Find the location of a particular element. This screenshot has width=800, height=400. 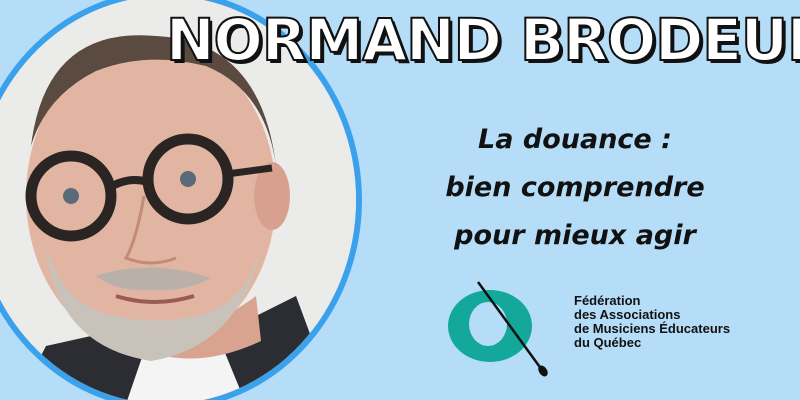

speaker-name: NORMAND BRODEUR is located at coordinates (482, 40).